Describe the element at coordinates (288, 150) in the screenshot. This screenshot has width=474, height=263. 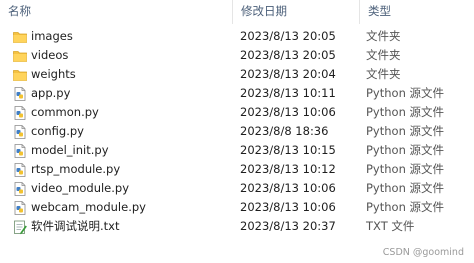
I see `file-date: 2023/8/13 10:15` at that location.